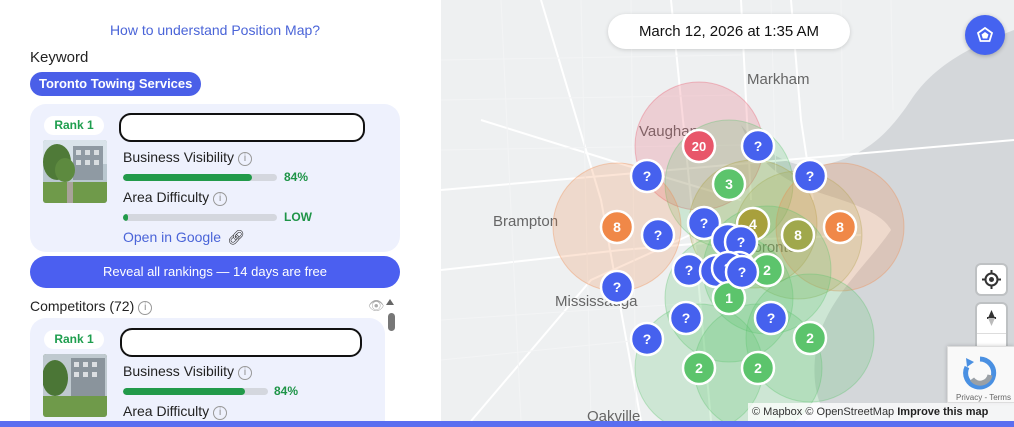  What do you see at coordinates (777, 412) in the screenshot?
I see `mapbox-link: © Mapbox` at bounding box center [777, 412].